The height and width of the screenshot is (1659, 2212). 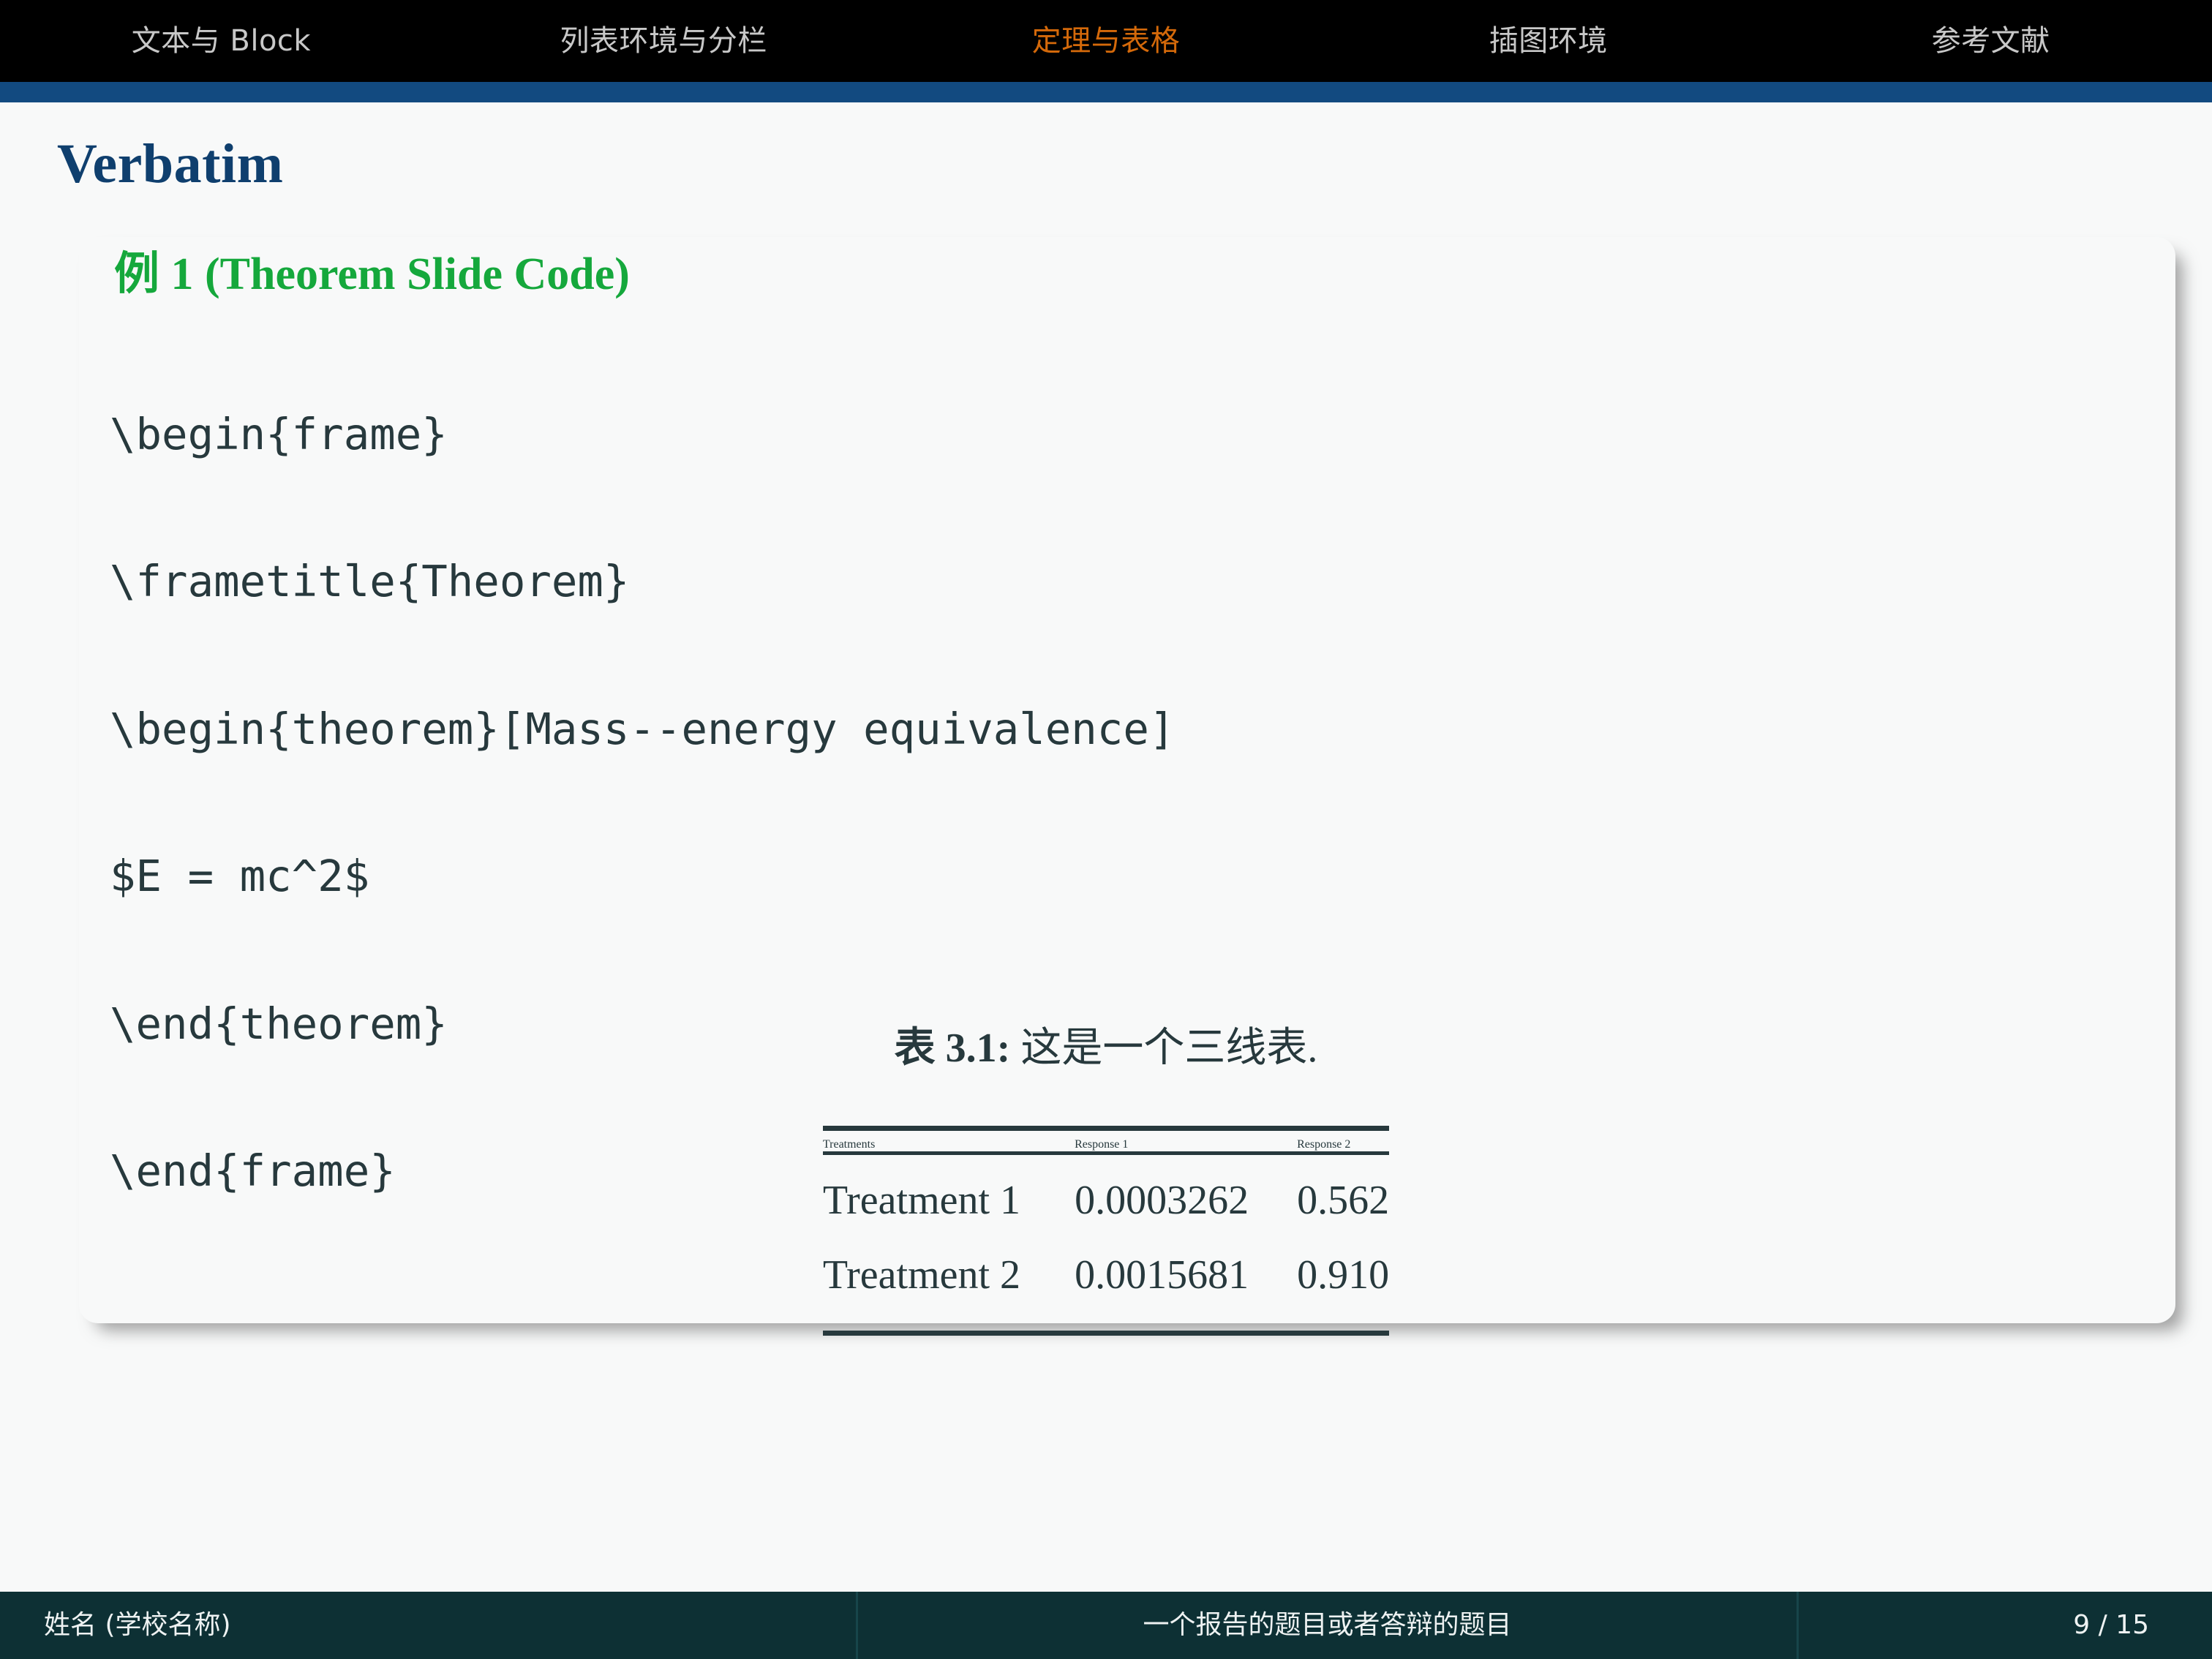 I want to click on section-navigation-bar: 文本与 Block 列表环境与分栏 定理与表格 插图环境 参考文献, so click(x=1106, y=41).